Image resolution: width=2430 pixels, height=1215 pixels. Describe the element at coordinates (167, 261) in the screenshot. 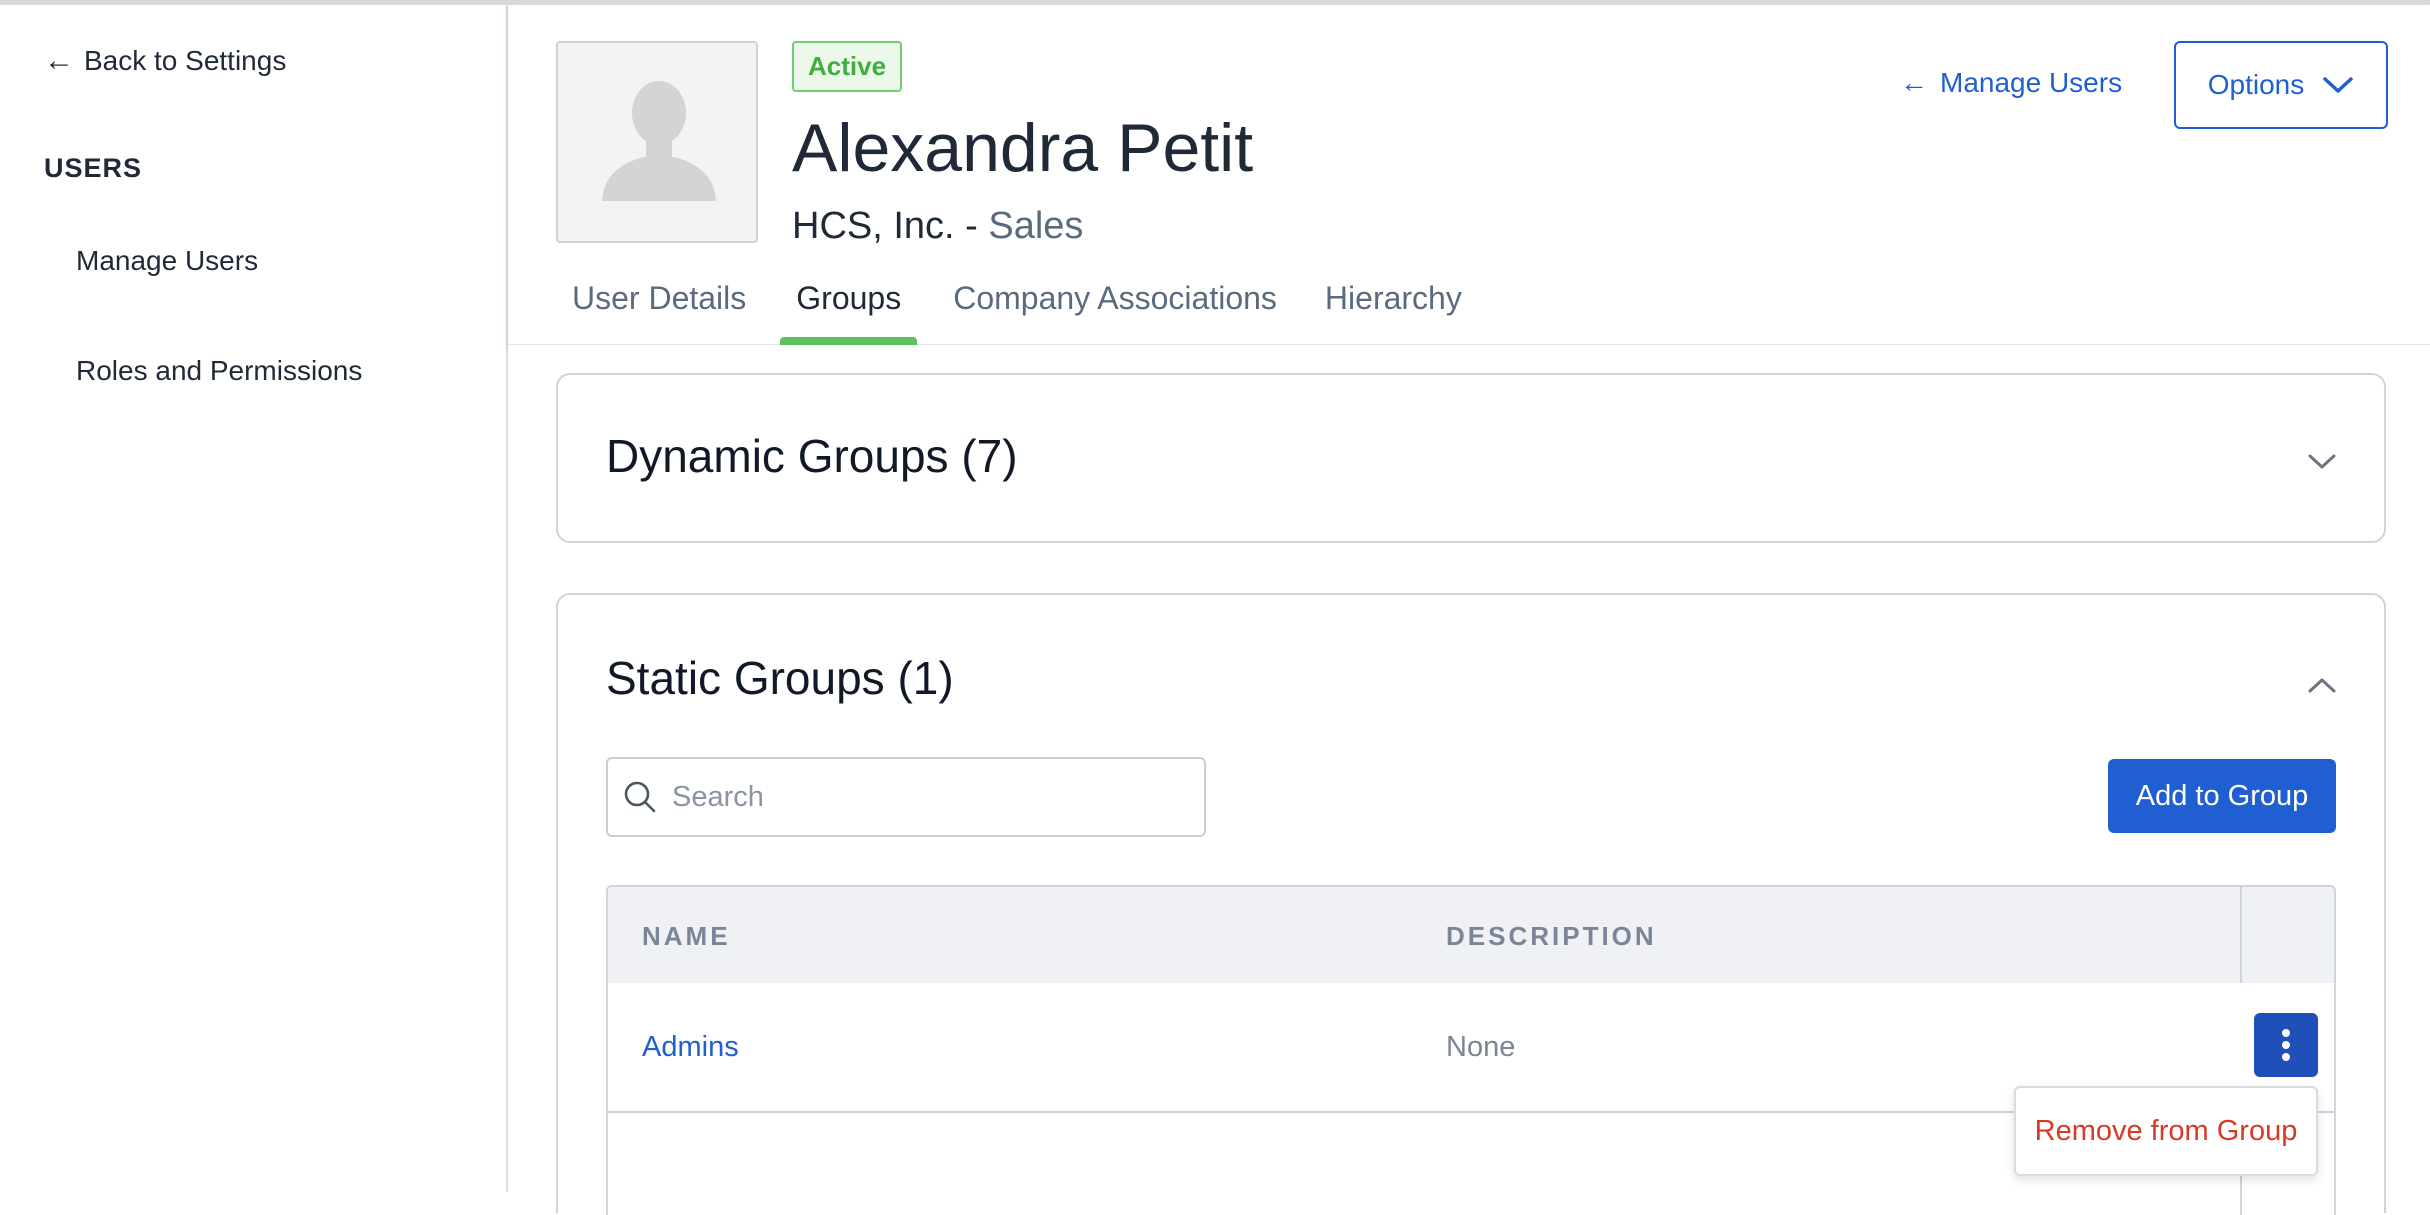

I see `sidebar-item-manage-users: Manage Users` at that location.